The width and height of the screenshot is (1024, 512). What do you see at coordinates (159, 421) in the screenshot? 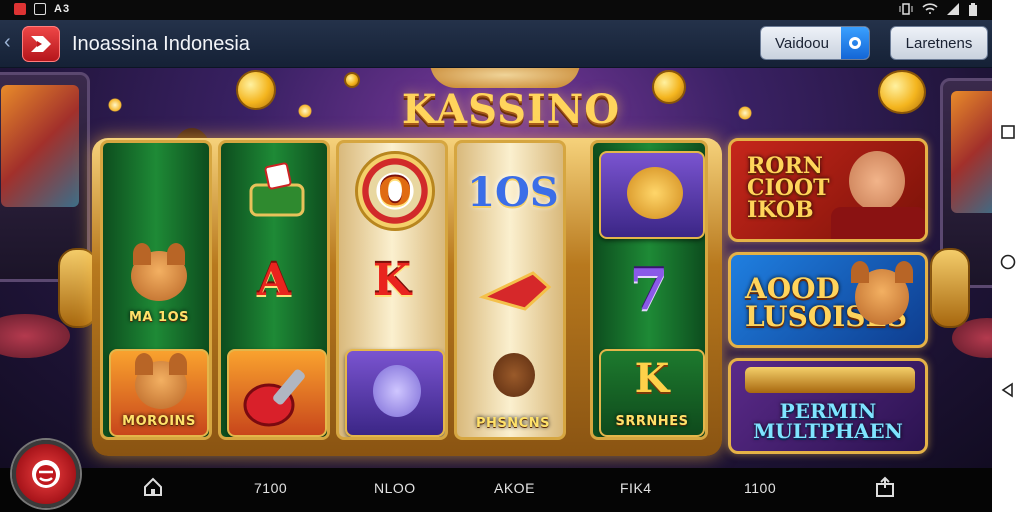
I see `tile-label: MOROINS` at bounding box center [159, 421].